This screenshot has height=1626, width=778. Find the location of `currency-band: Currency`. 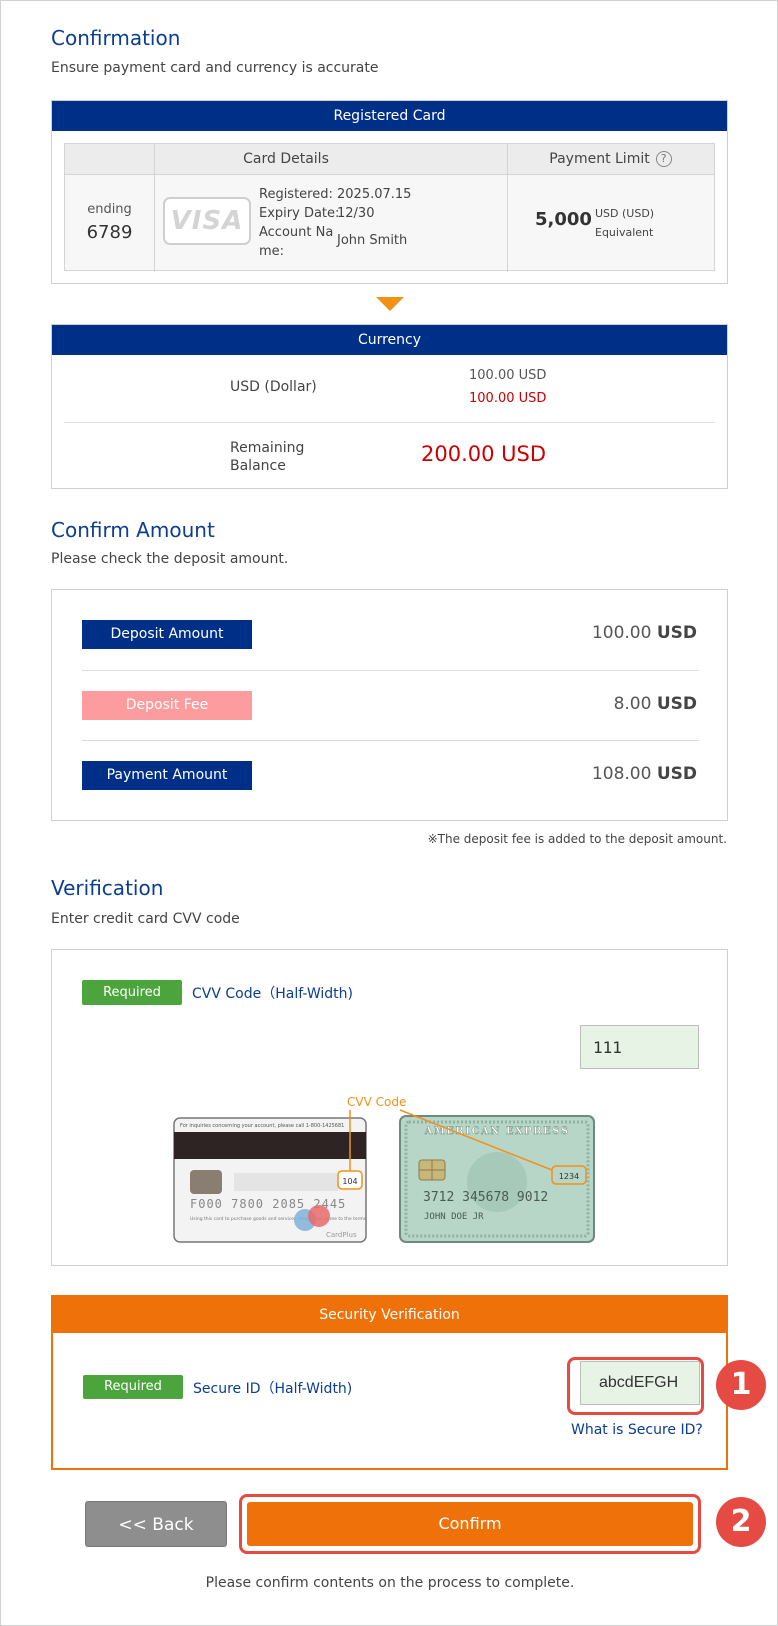

currency-band: Currency is located at coordinates (389, 340).